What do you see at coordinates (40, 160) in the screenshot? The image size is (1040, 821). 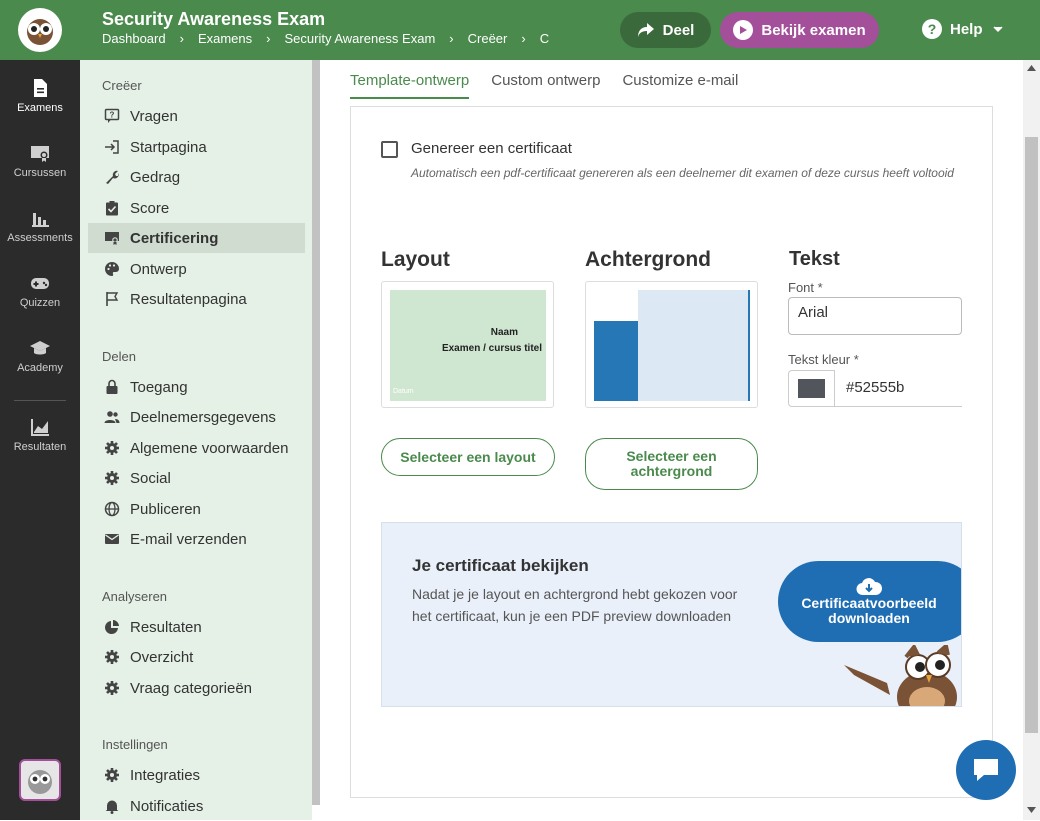 I see `nav-item-cursussen: Cursussen` at bounding box center [40, 160].